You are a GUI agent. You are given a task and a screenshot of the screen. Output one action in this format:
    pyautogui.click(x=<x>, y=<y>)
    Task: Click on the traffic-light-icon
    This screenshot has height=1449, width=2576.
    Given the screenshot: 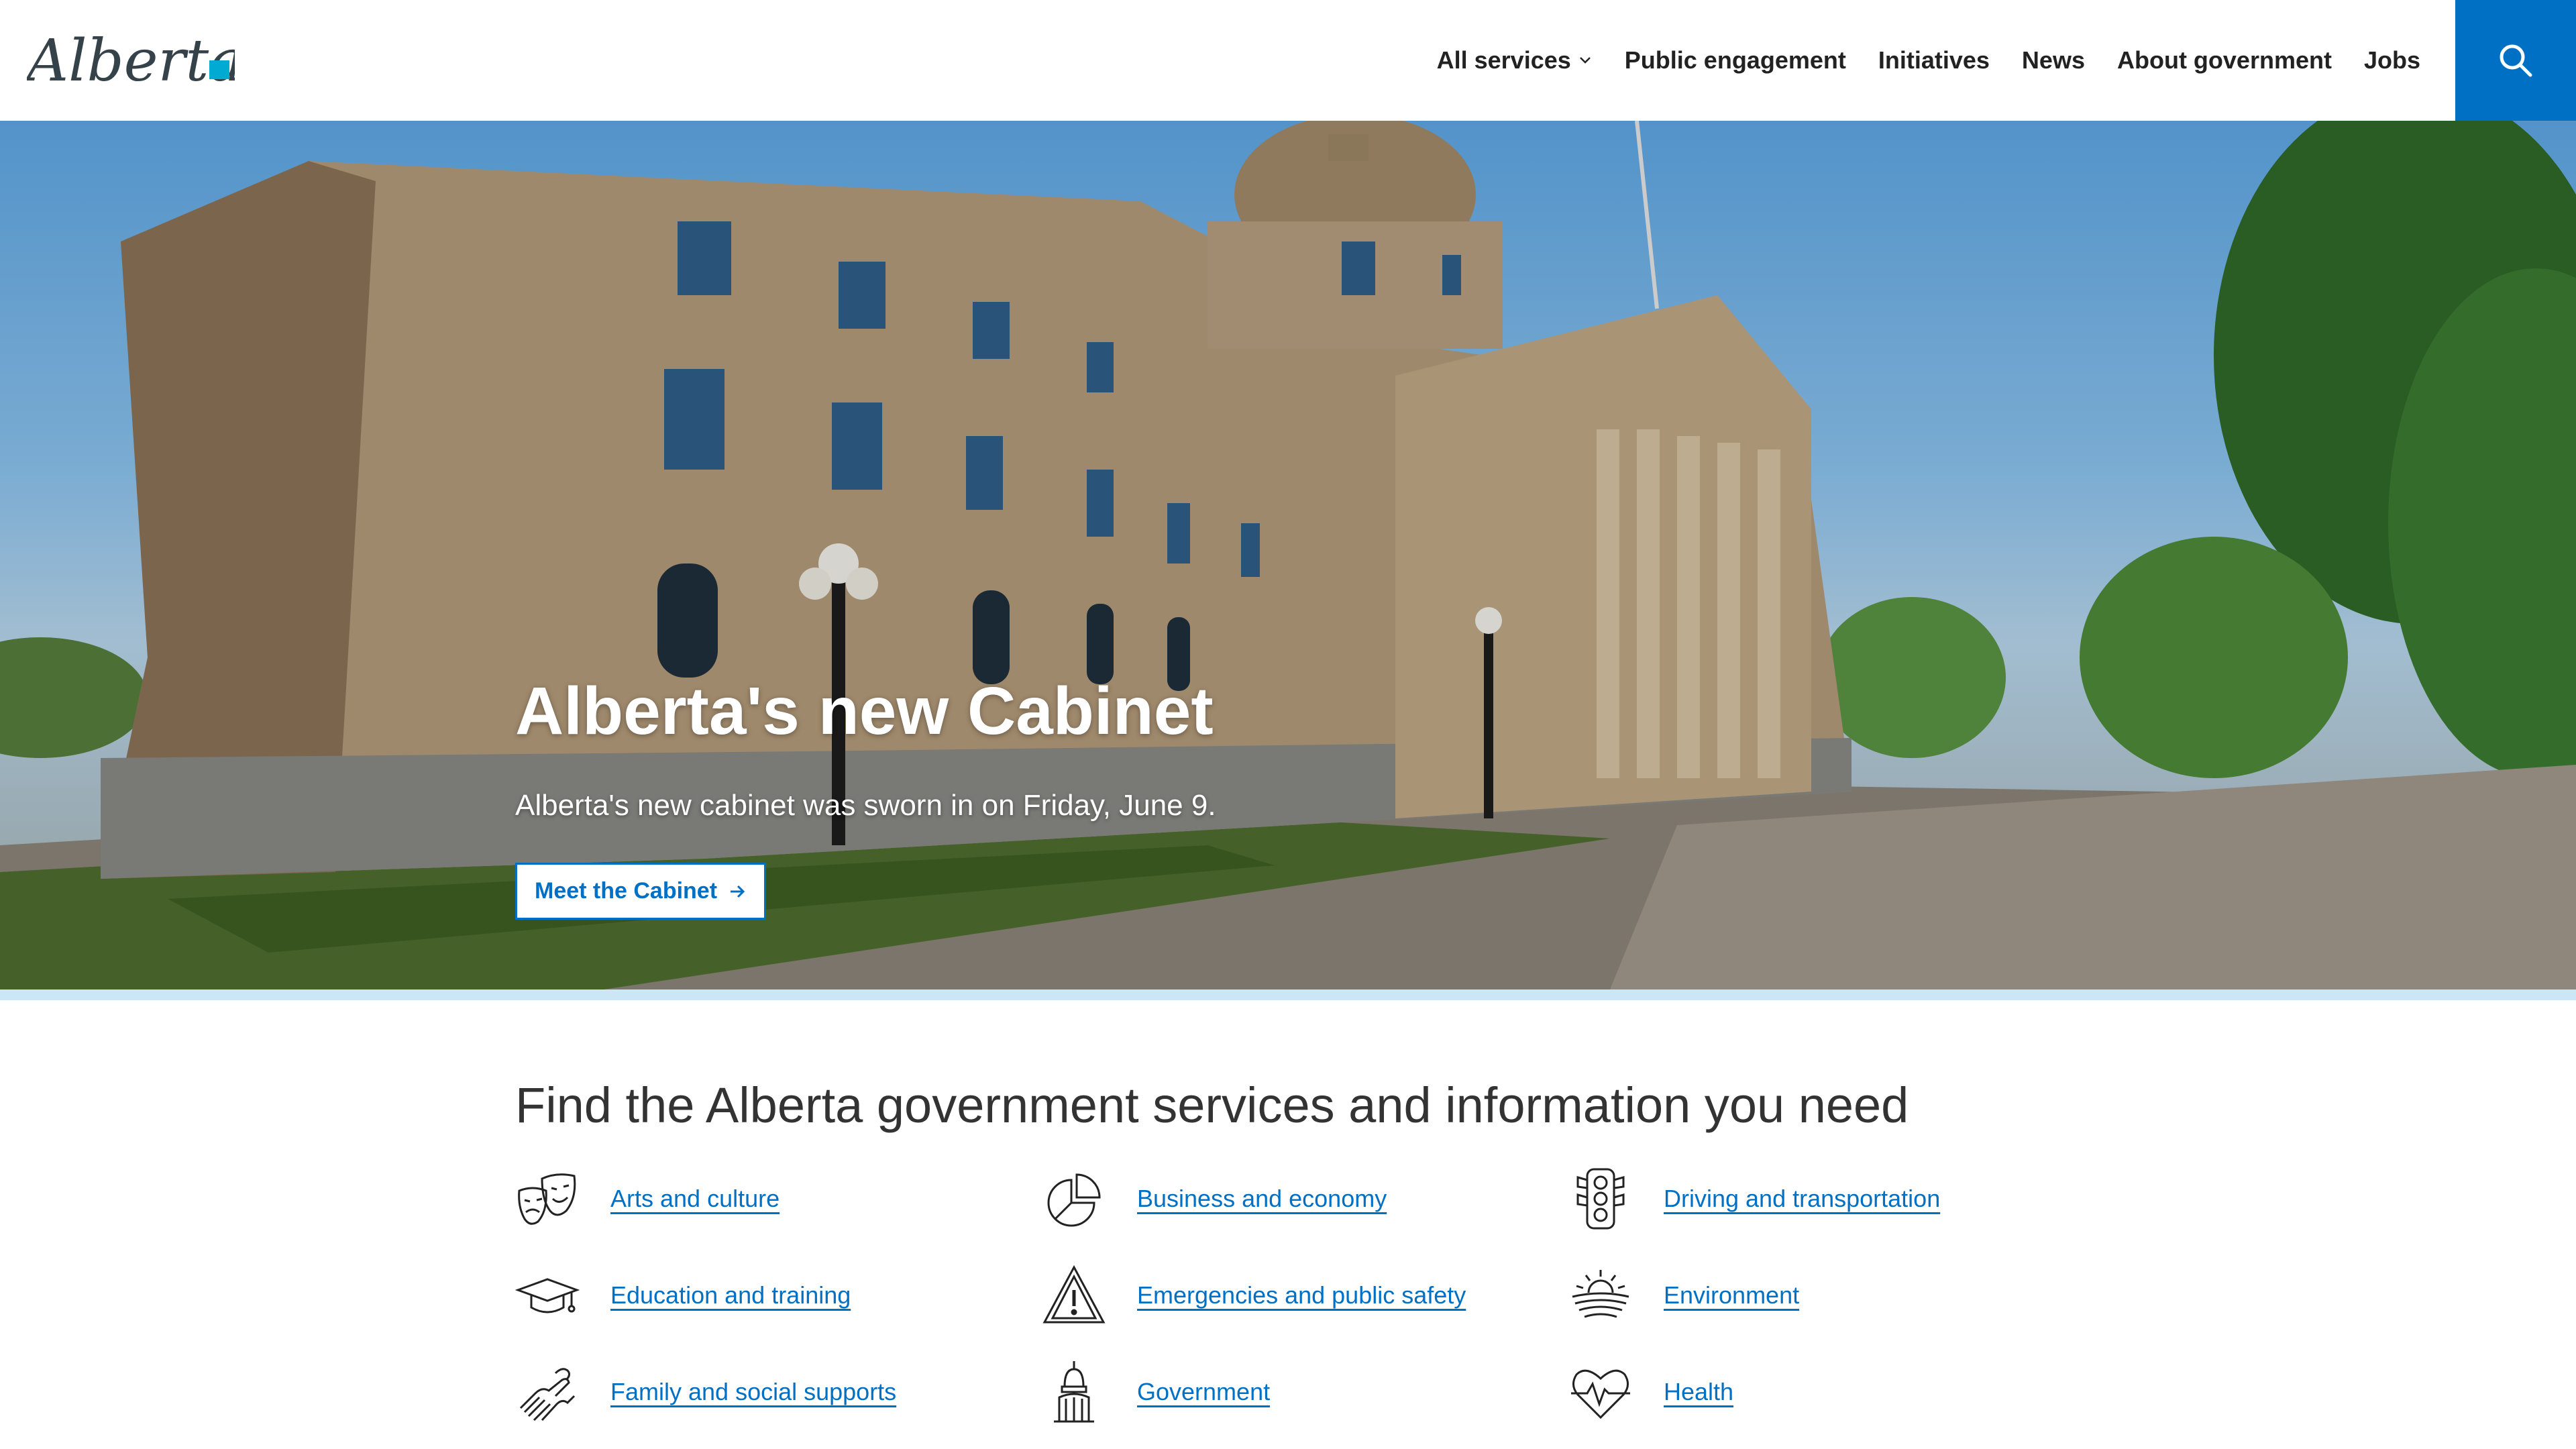 What is the action you would take?
    pyautogui.click(x=1600, y=1199)
    